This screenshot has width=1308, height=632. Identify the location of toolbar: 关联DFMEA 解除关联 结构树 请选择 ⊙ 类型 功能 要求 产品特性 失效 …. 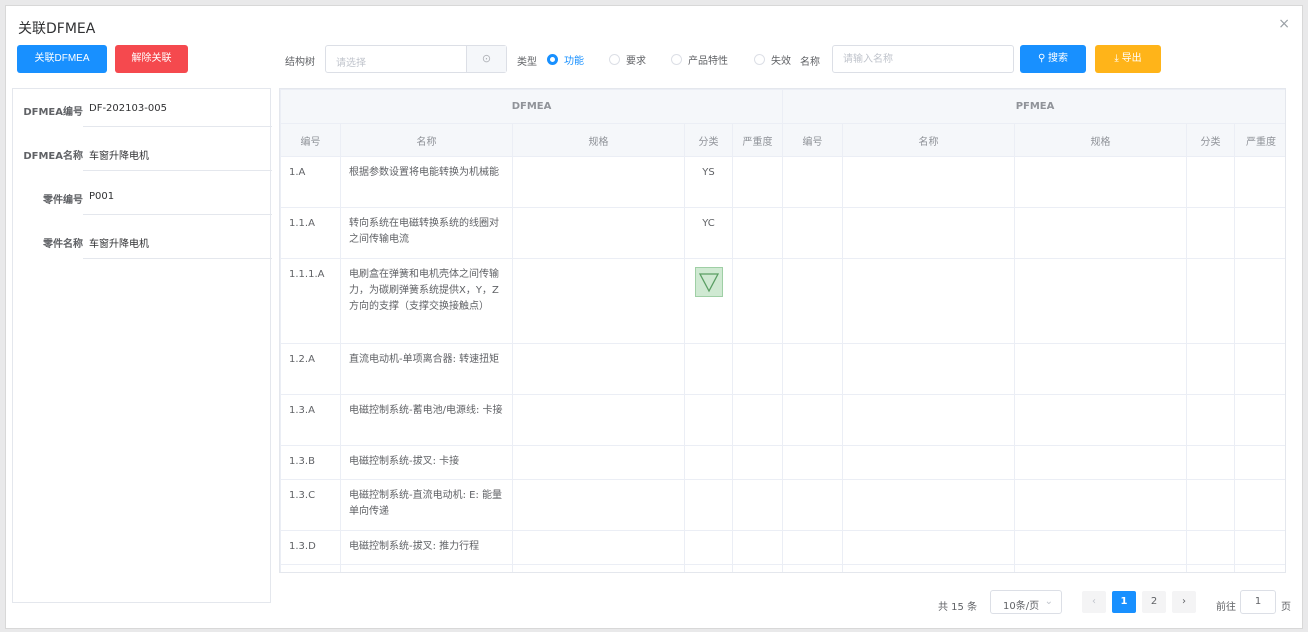
(650, 61).